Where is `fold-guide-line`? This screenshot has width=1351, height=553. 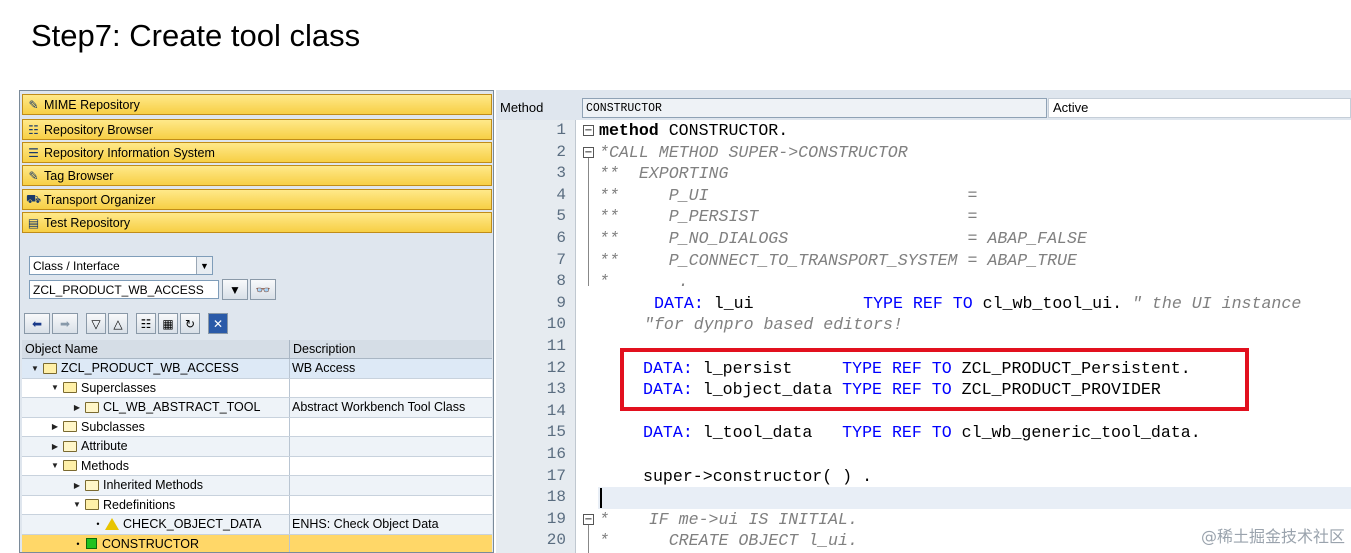 fold-guide-line is located at coordinates (588, 222).